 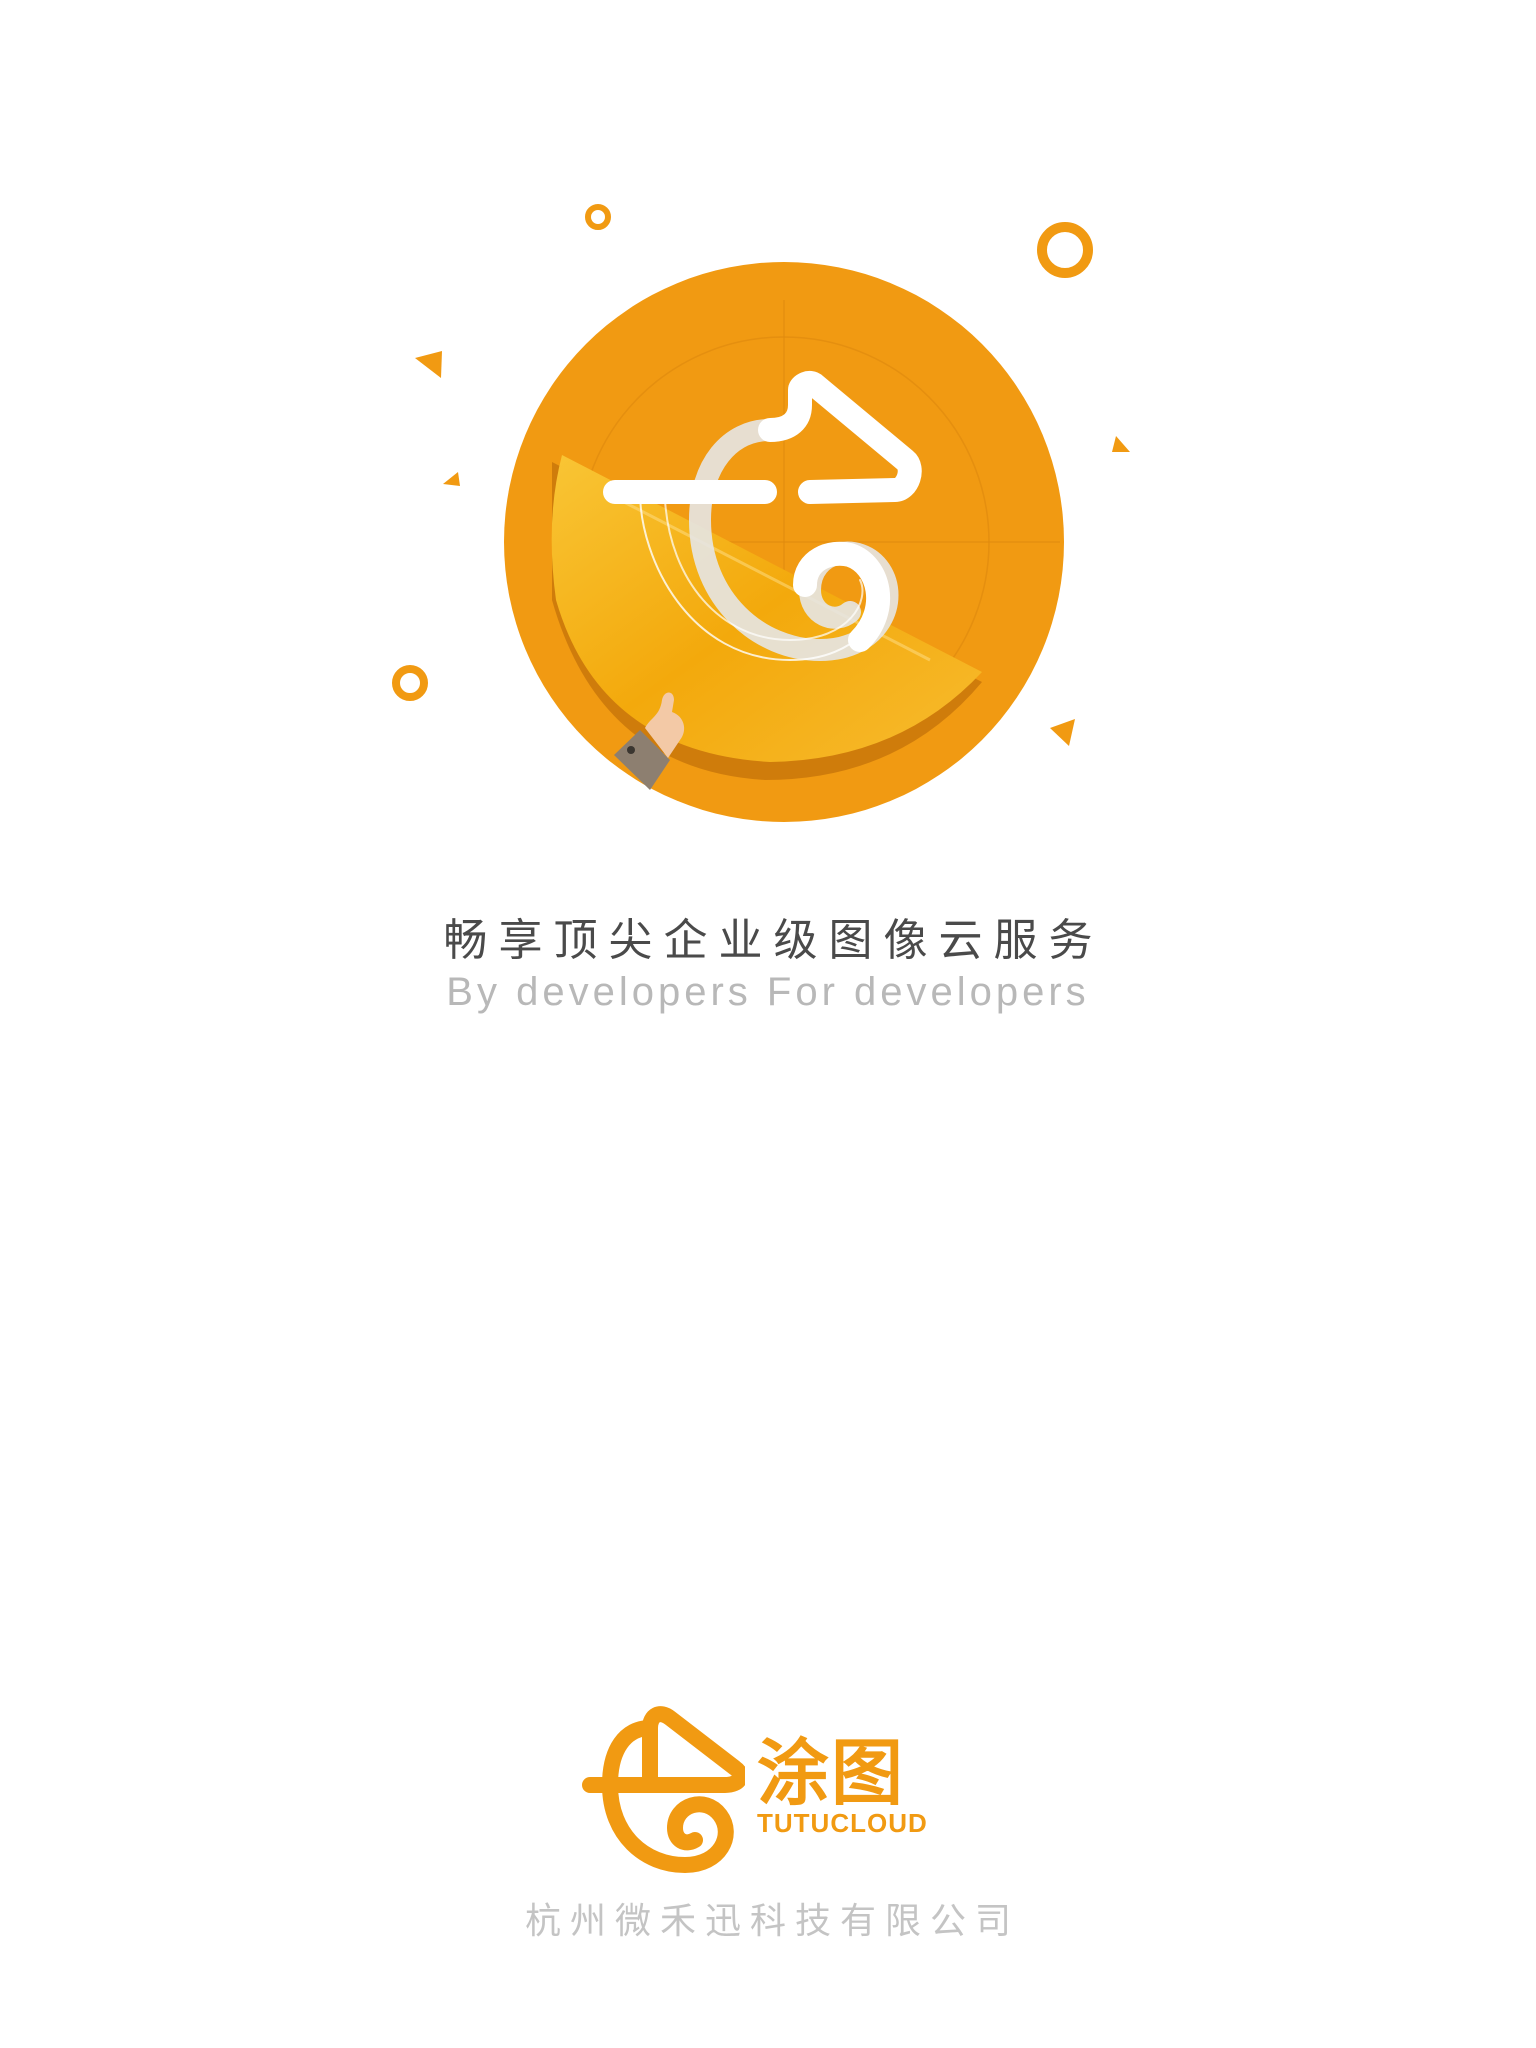 What do you see at coordinates (755, 1787) in the screenshot?
I see `brand-logo: 涂图 TUTUCLOUD` at bounding box center [755, 1787].